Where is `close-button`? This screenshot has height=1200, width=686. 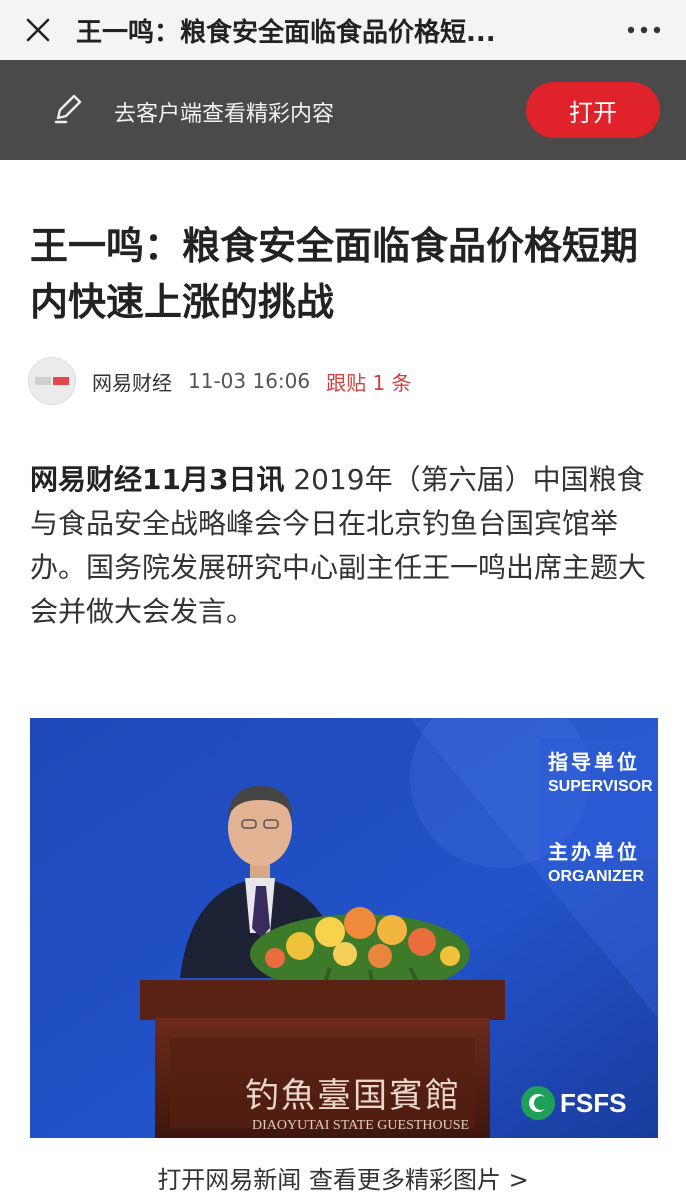 close-button is located at coordinates (38, 30).